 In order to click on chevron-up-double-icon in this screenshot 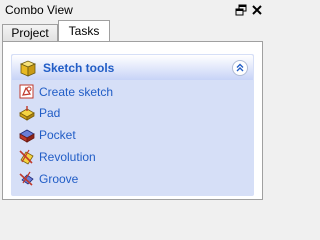, I will do `click(240, 67)`.